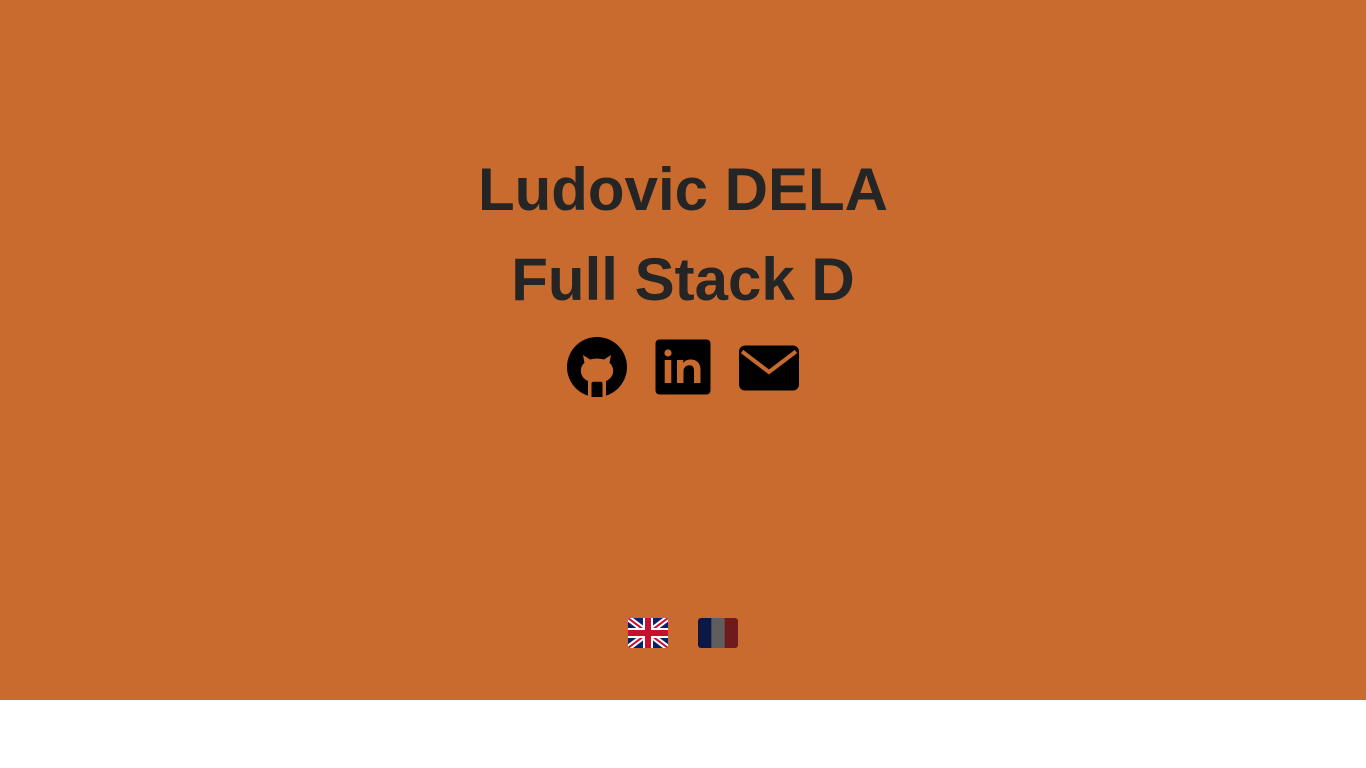 The width and height of the screenshot is (1366, 768). I want to click on linkedin-icon, so click(683, 367).